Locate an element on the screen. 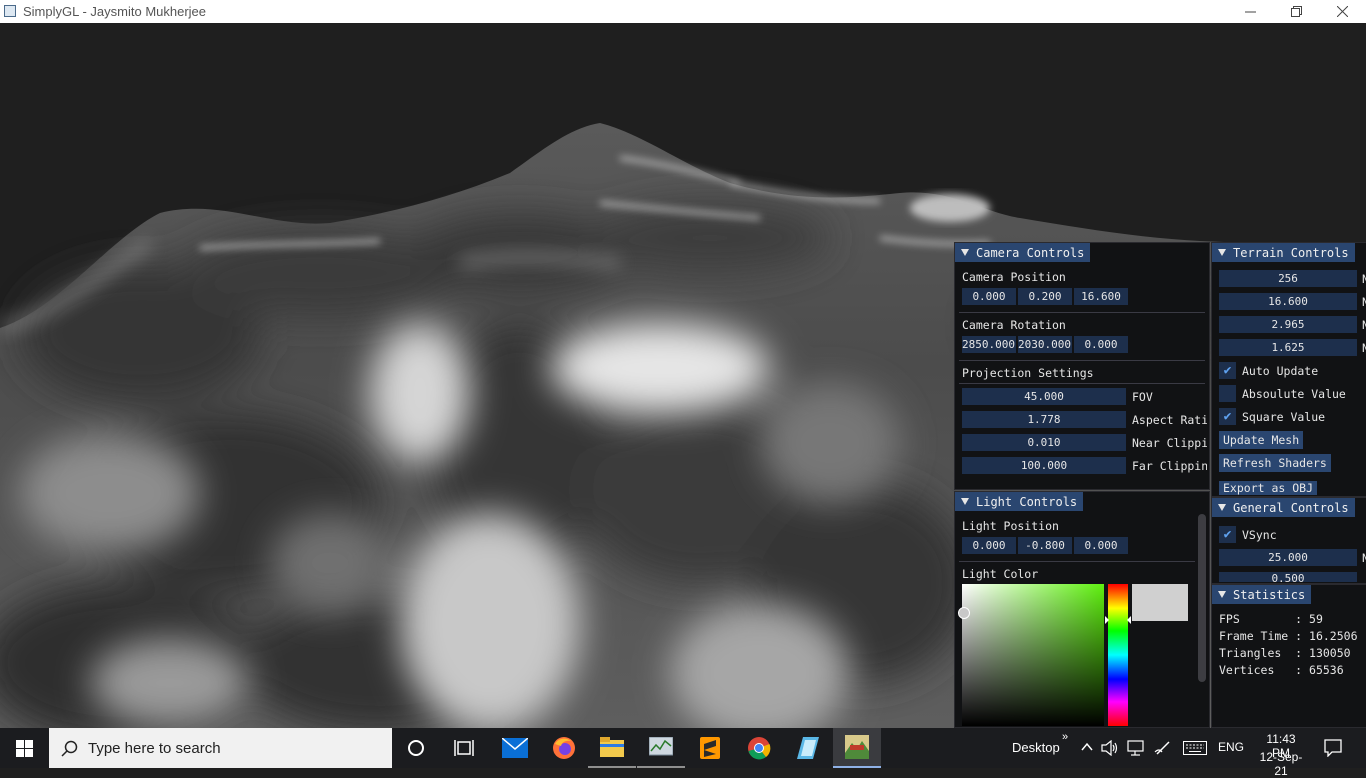  start-button is located at coordinates (24, 748).